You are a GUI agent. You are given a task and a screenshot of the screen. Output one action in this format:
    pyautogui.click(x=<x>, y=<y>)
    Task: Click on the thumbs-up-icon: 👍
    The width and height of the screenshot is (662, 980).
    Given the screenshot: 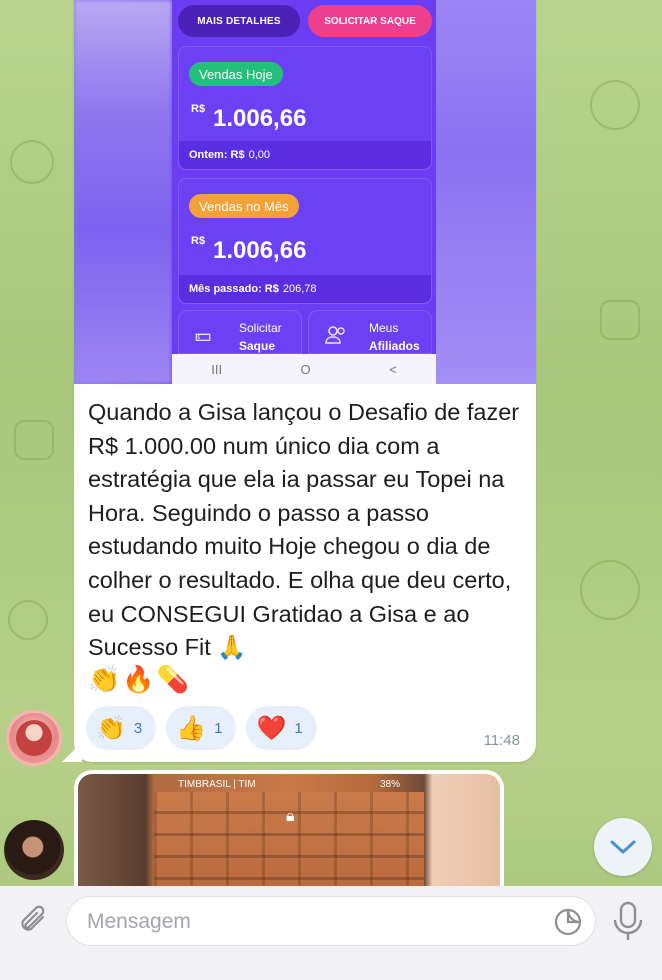 What is the action you would take?
    pyautogui.click(x=191, y=728)
    